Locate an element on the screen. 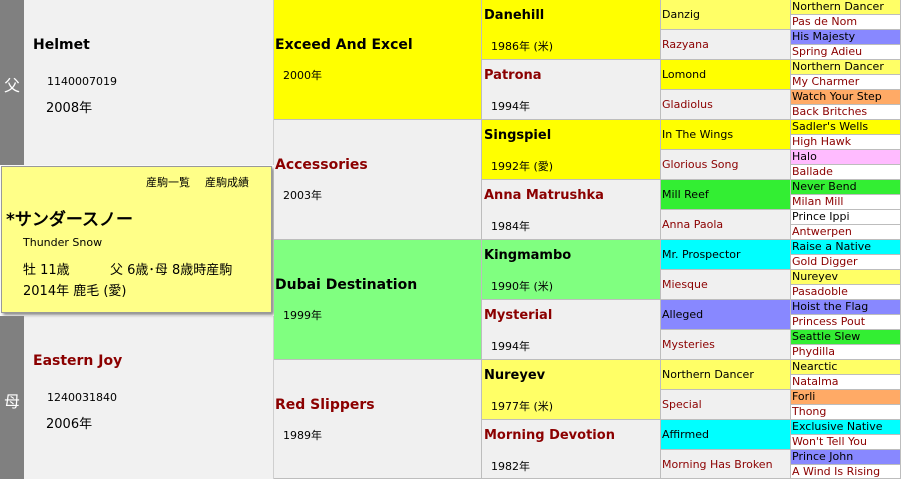 The height and width of the screenshot is (479, 901). gen4-cell: Prince John is located at coordinates (846, 457).